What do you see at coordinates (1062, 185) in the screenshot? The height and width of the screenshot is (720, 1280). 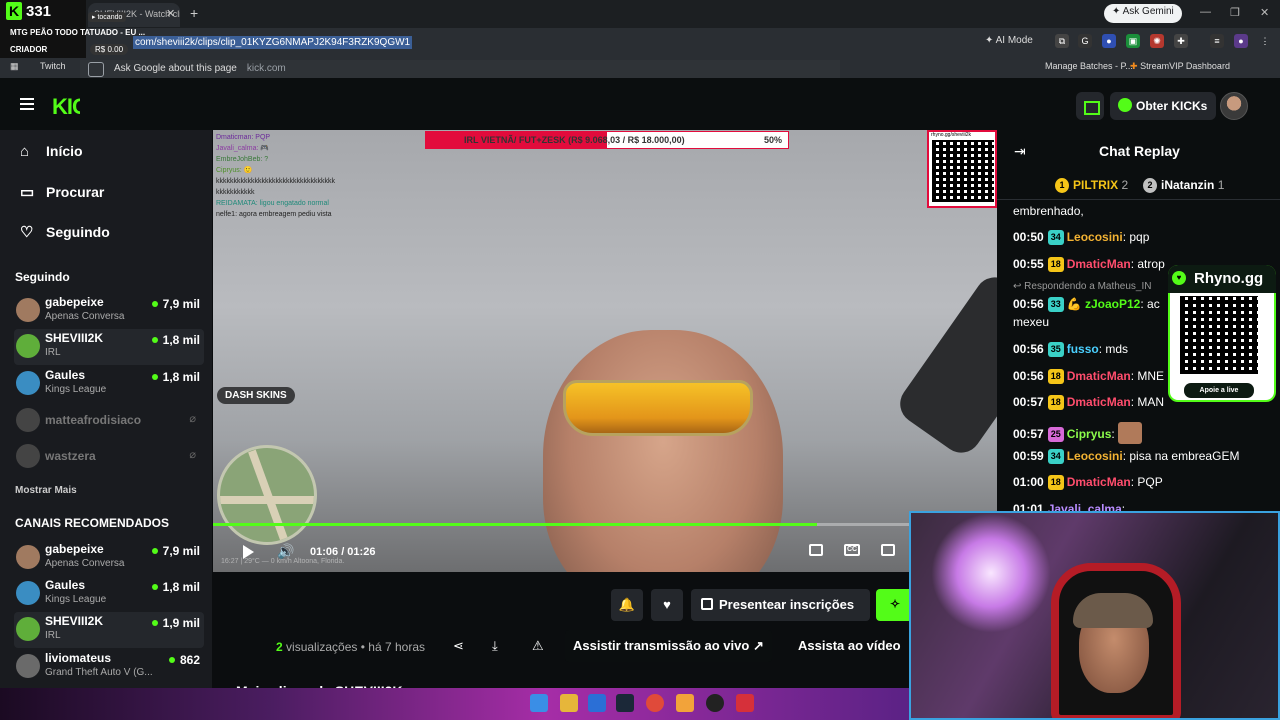 I see `rank-badge: 1` at bounding box center [1062, 185].